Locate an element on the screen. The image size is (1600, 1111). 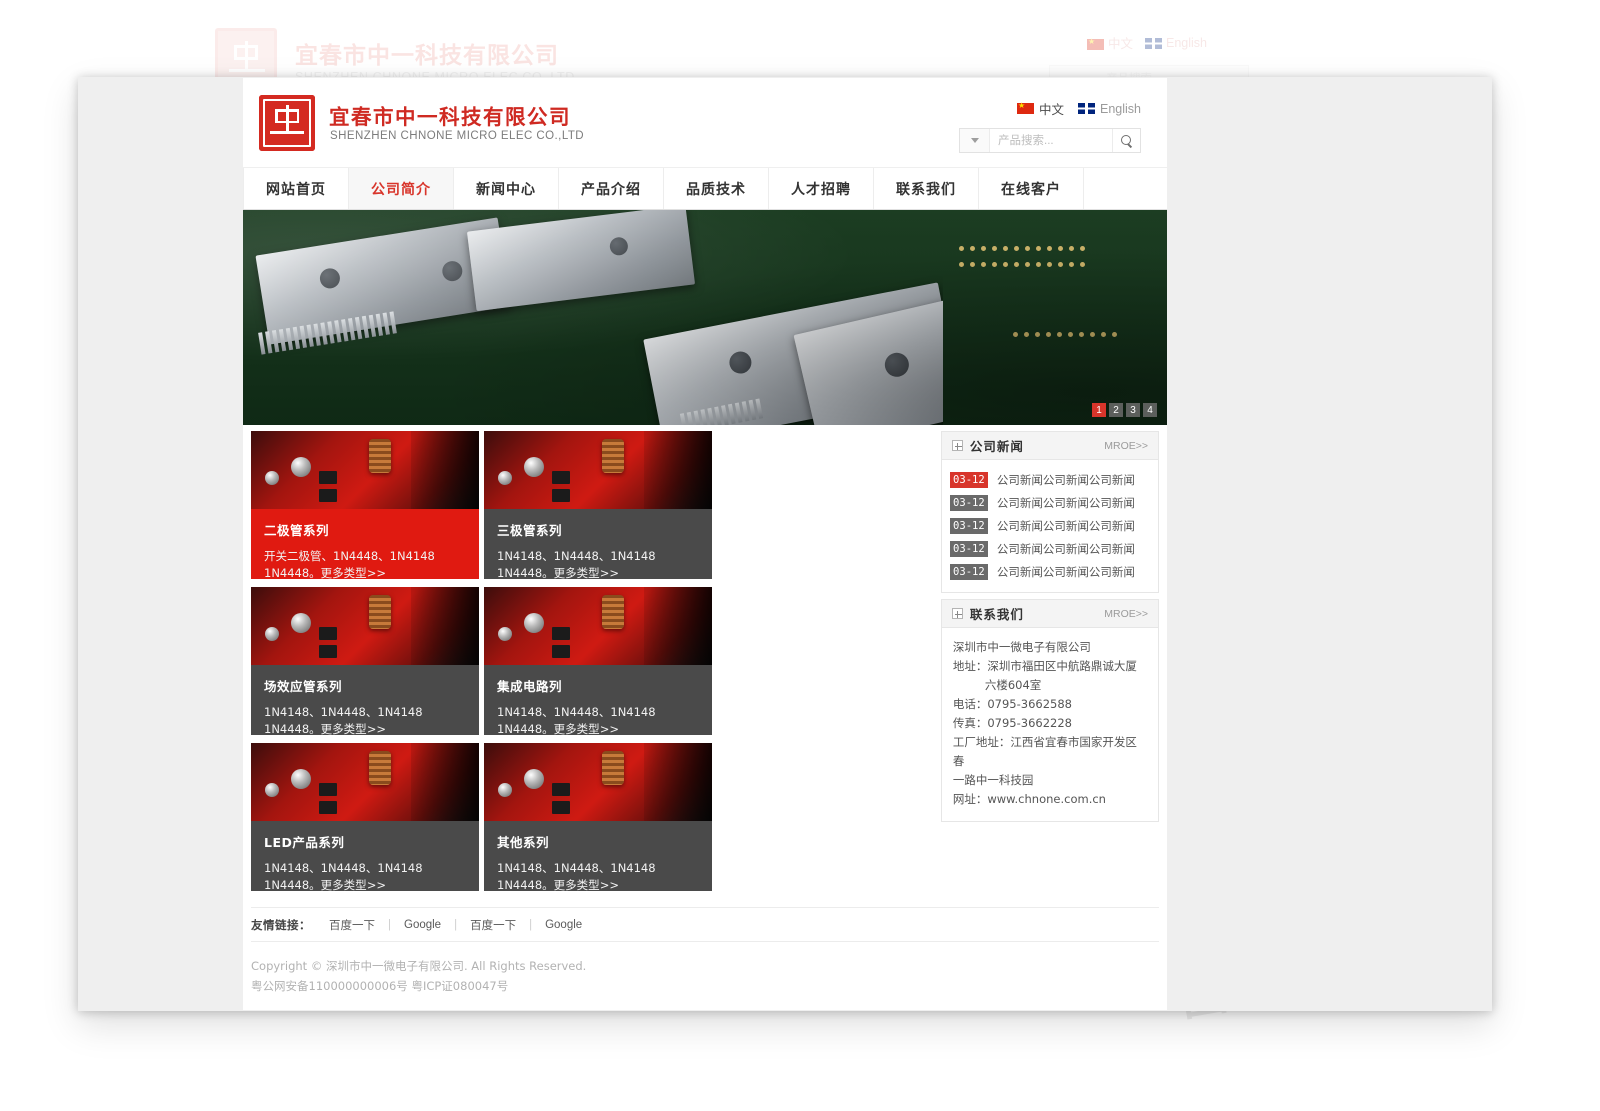
banner-pagination: 1 2 3 4 is located at coordinates (1124, 410).